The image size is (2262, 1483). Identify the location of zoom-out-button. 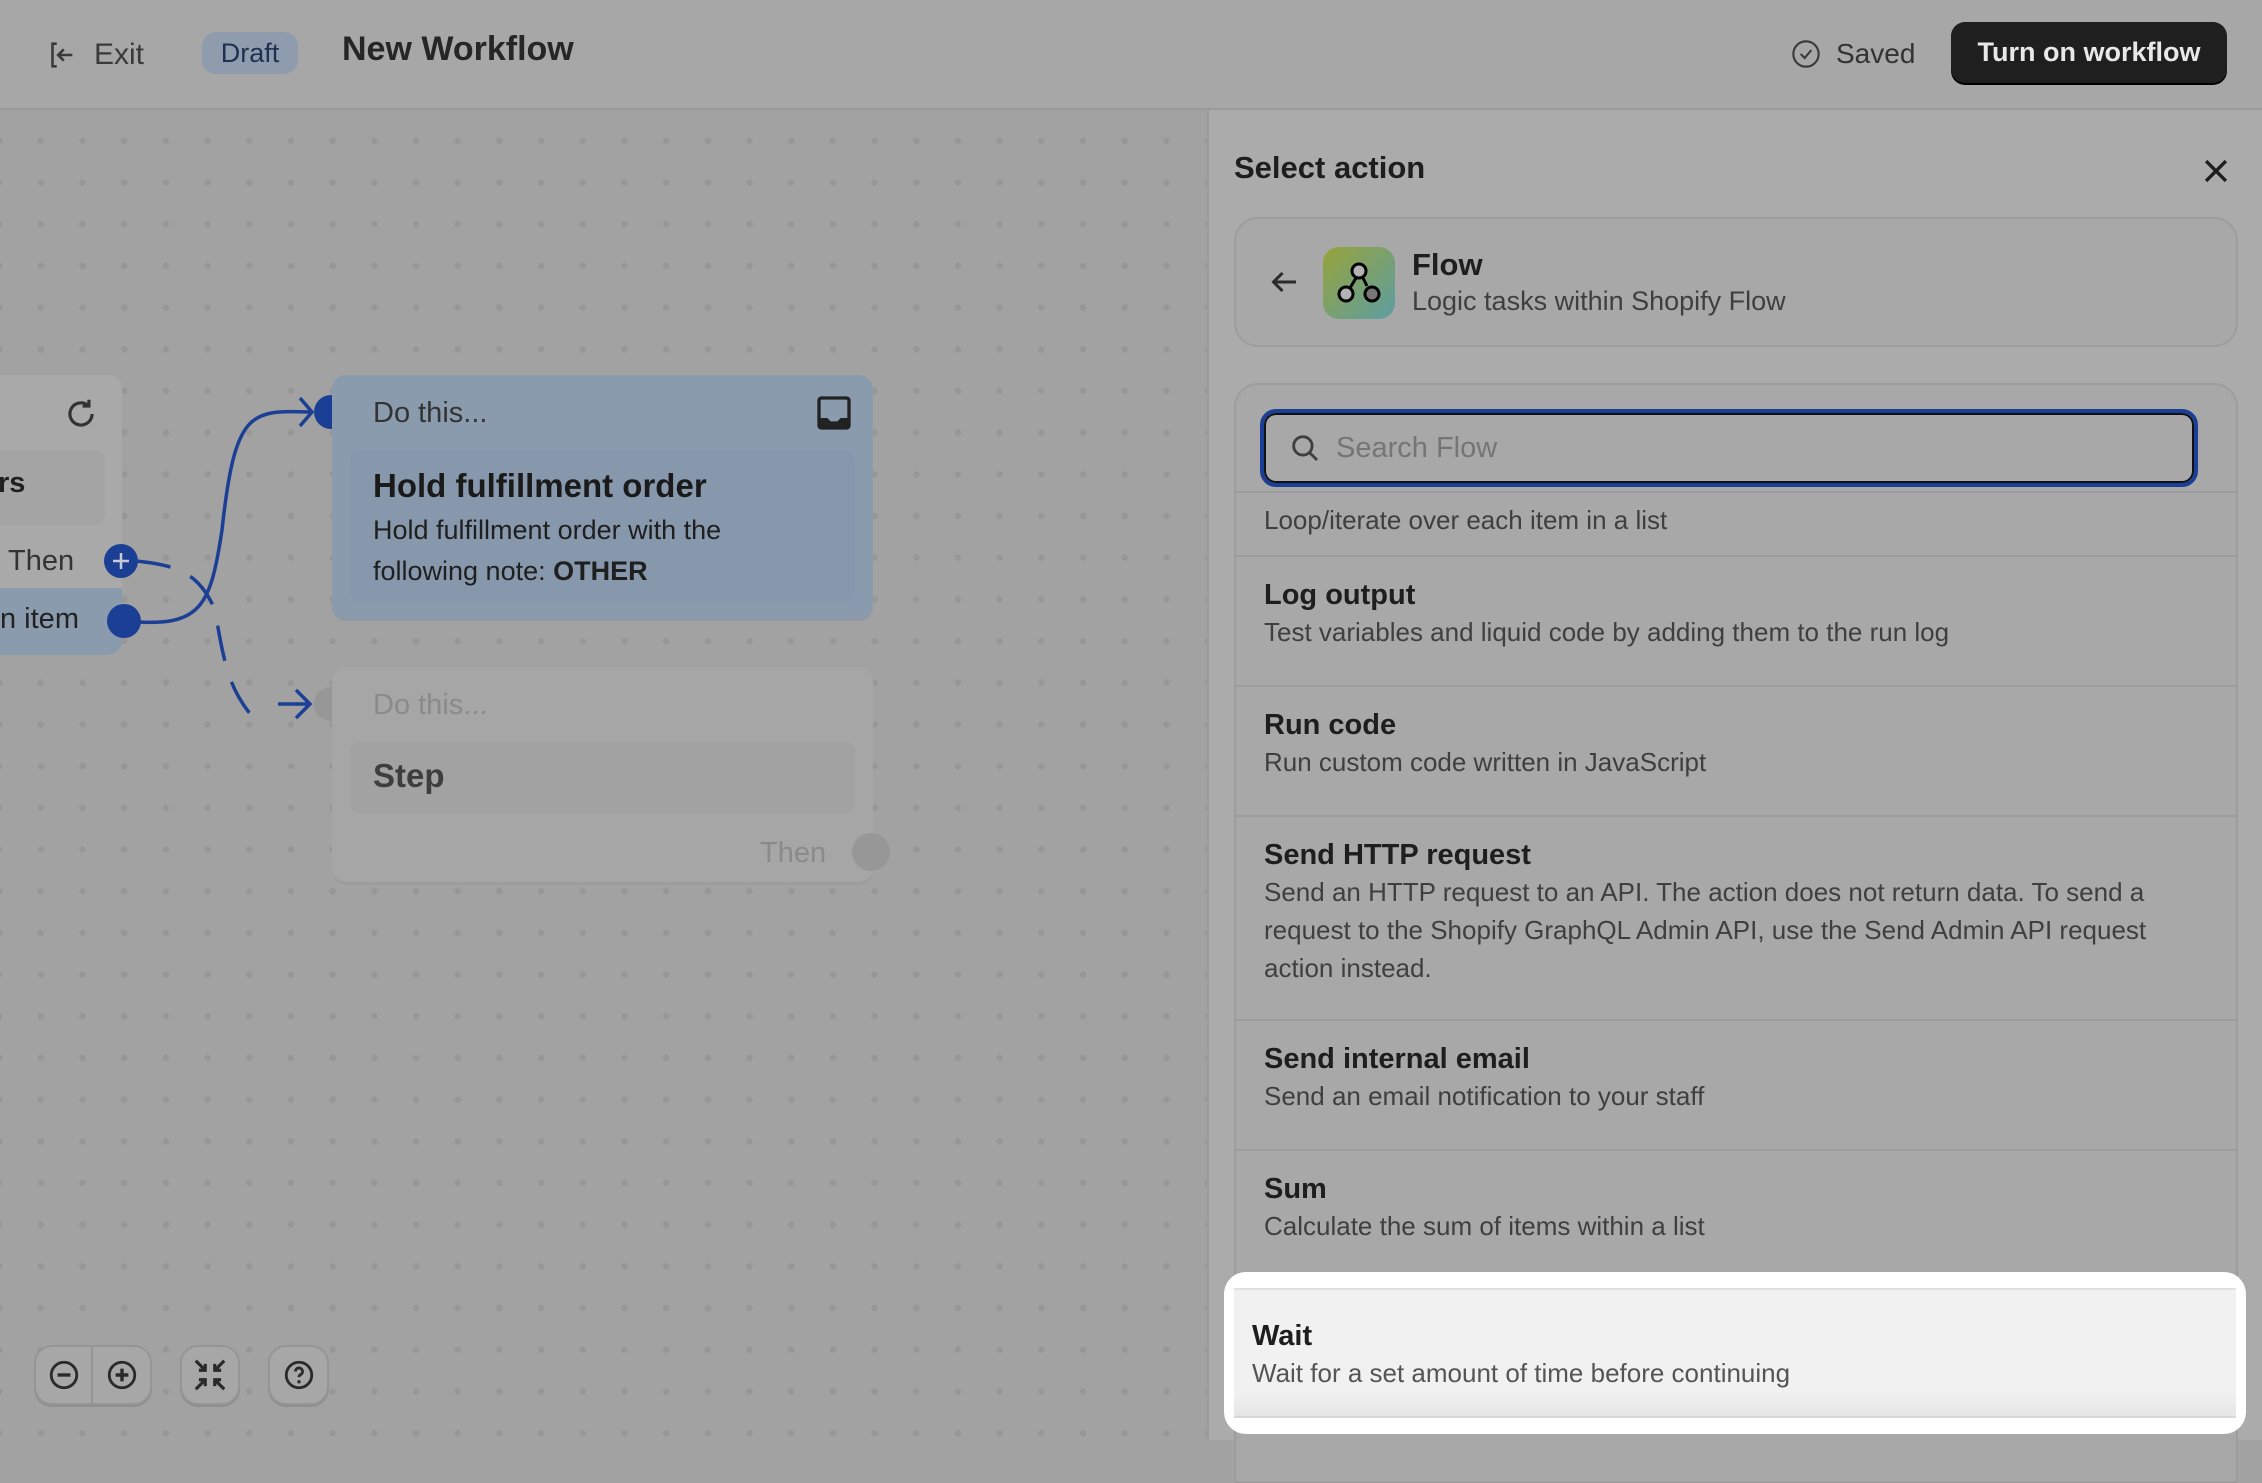
(65, 1375).